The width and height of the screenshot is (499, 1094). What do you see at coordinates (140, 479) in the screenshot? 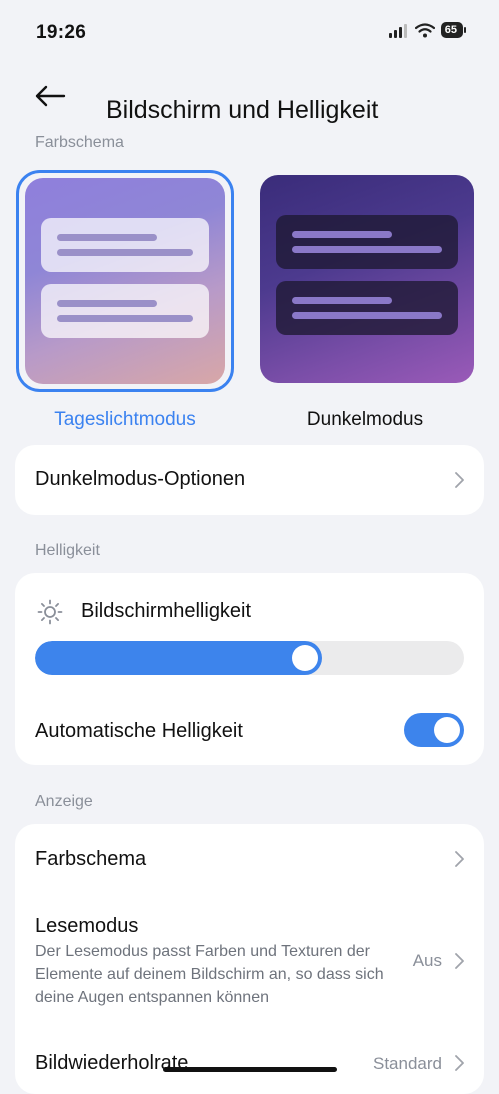
I see `dark-mode-options-label: Dunkelmodus-Optionen` at bounding box center [140, 479].